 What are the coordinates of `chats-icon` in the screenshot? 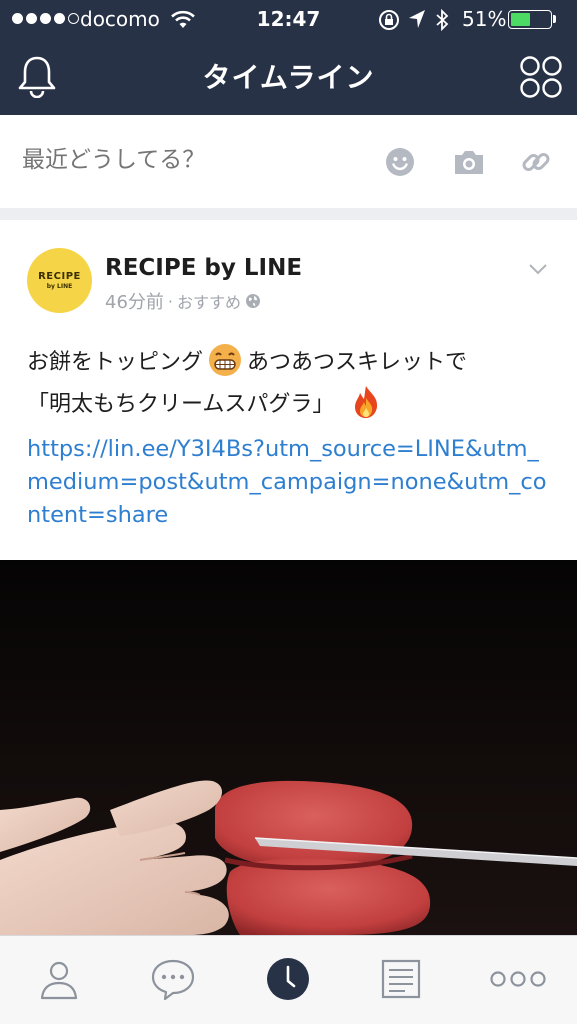 It's located at (173, 980).